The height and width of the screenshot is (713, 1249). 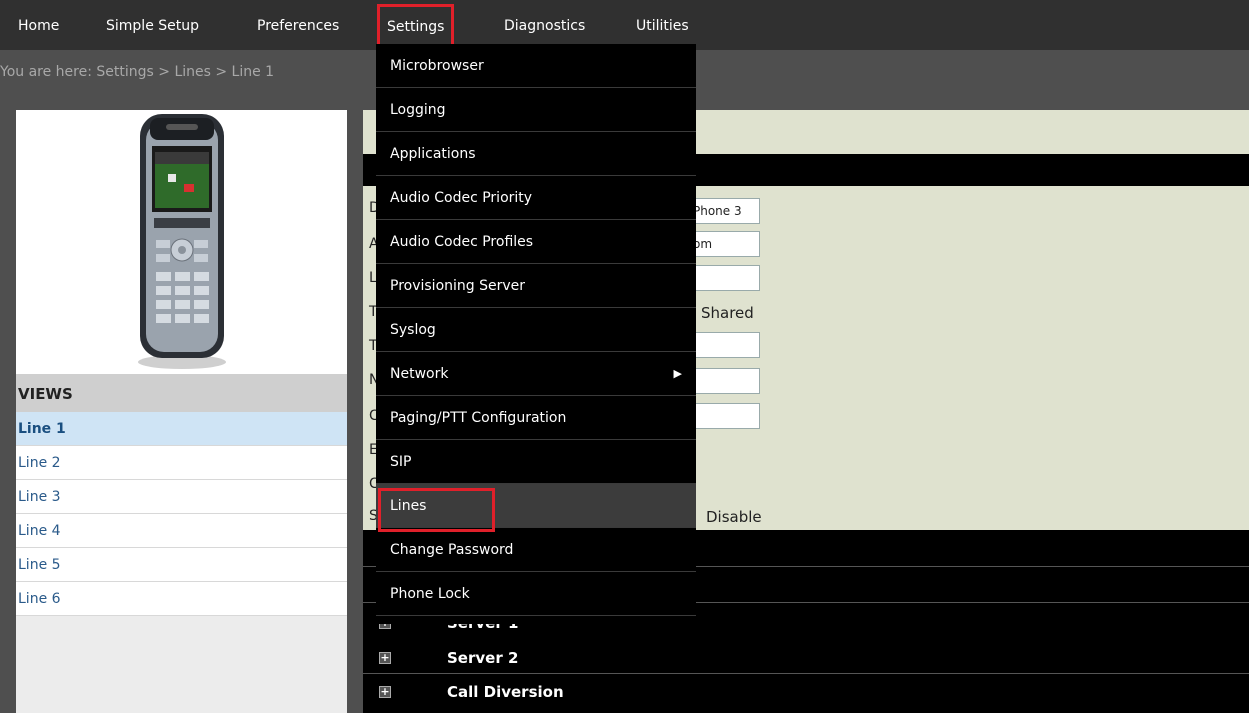 What do you see at coordinates (536, 550) in the screenshot?
I see `menu-item-change-password: Change Password` at bounding box center [536, 550].